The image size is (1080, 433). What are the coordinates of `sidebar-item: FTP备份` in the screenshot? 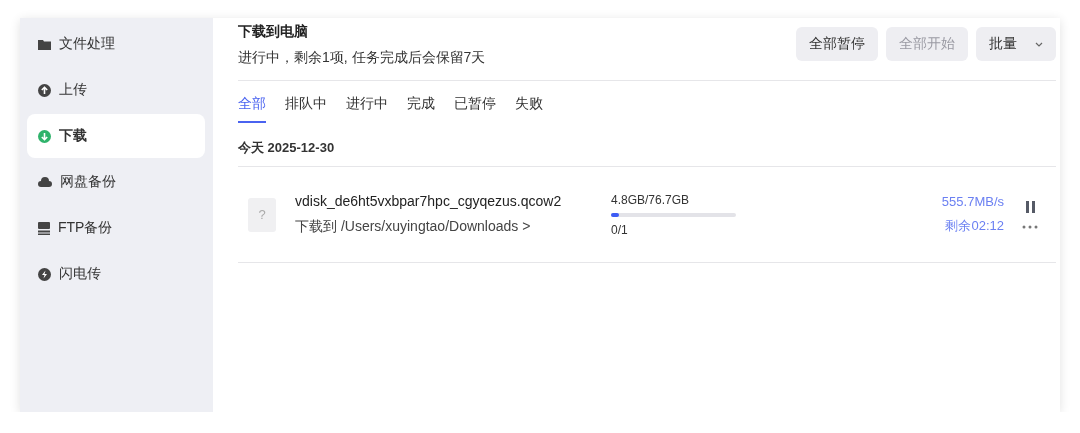 It's located at (116, 228).